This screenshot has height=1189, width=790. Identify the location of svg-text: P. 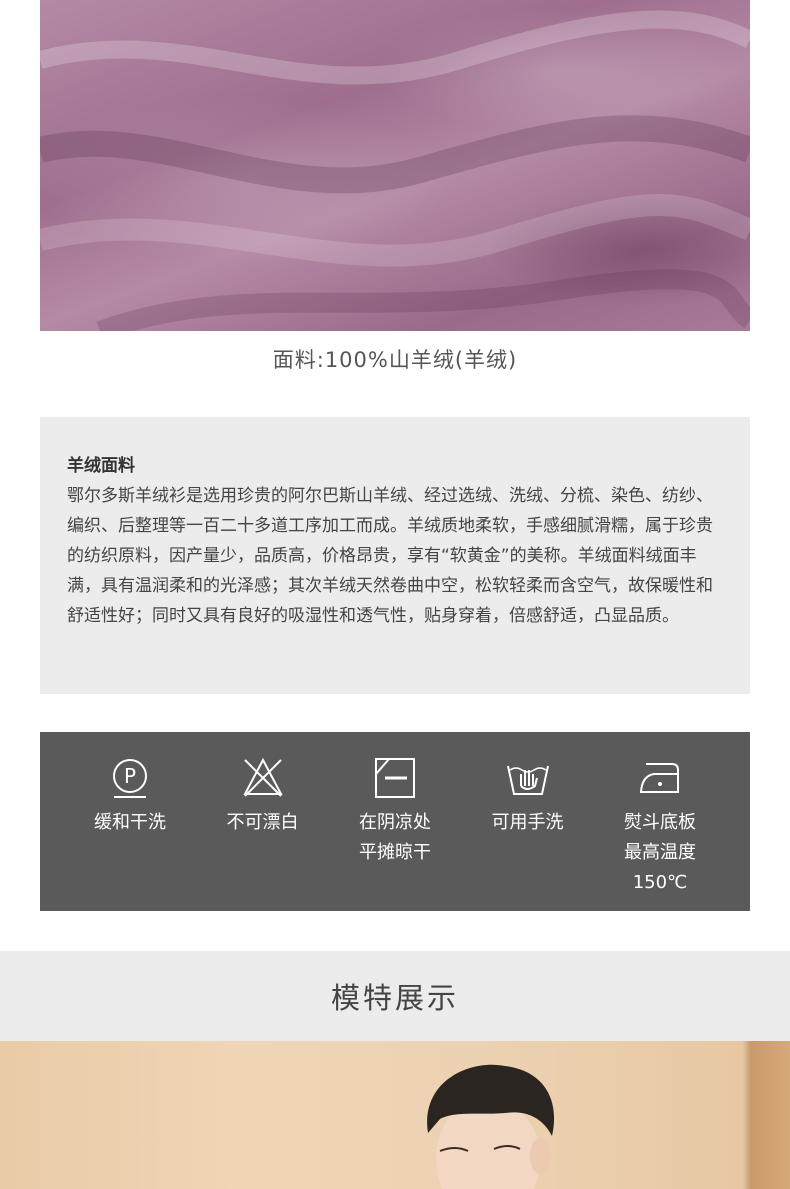
(130, 776).